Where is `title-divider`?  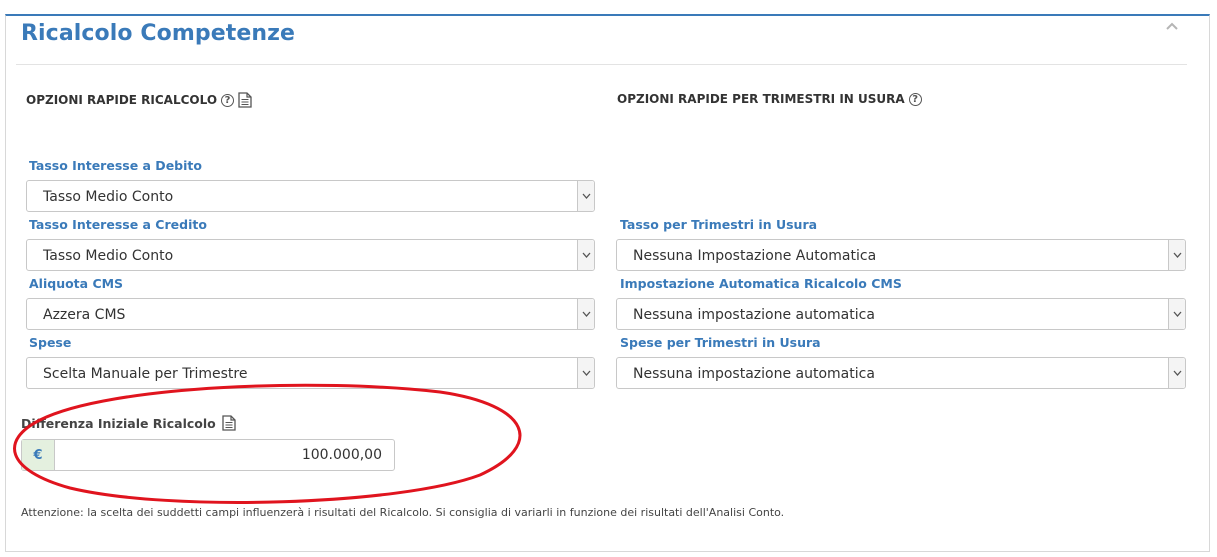
title-divider is located at coordinates (601, 64).